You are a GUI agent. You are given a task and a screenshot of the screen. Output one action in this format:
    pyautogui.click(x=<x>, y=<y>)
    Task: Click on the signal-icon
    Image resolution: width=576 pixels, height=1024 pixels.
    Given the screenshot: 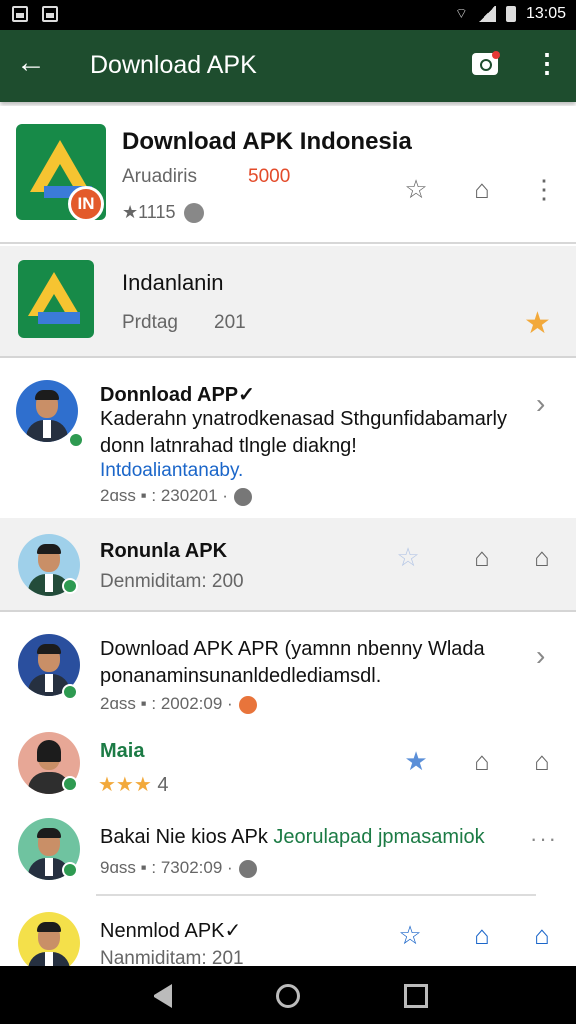 What is the action you would take?
    pyautogui.click(x=486, y=14)
    